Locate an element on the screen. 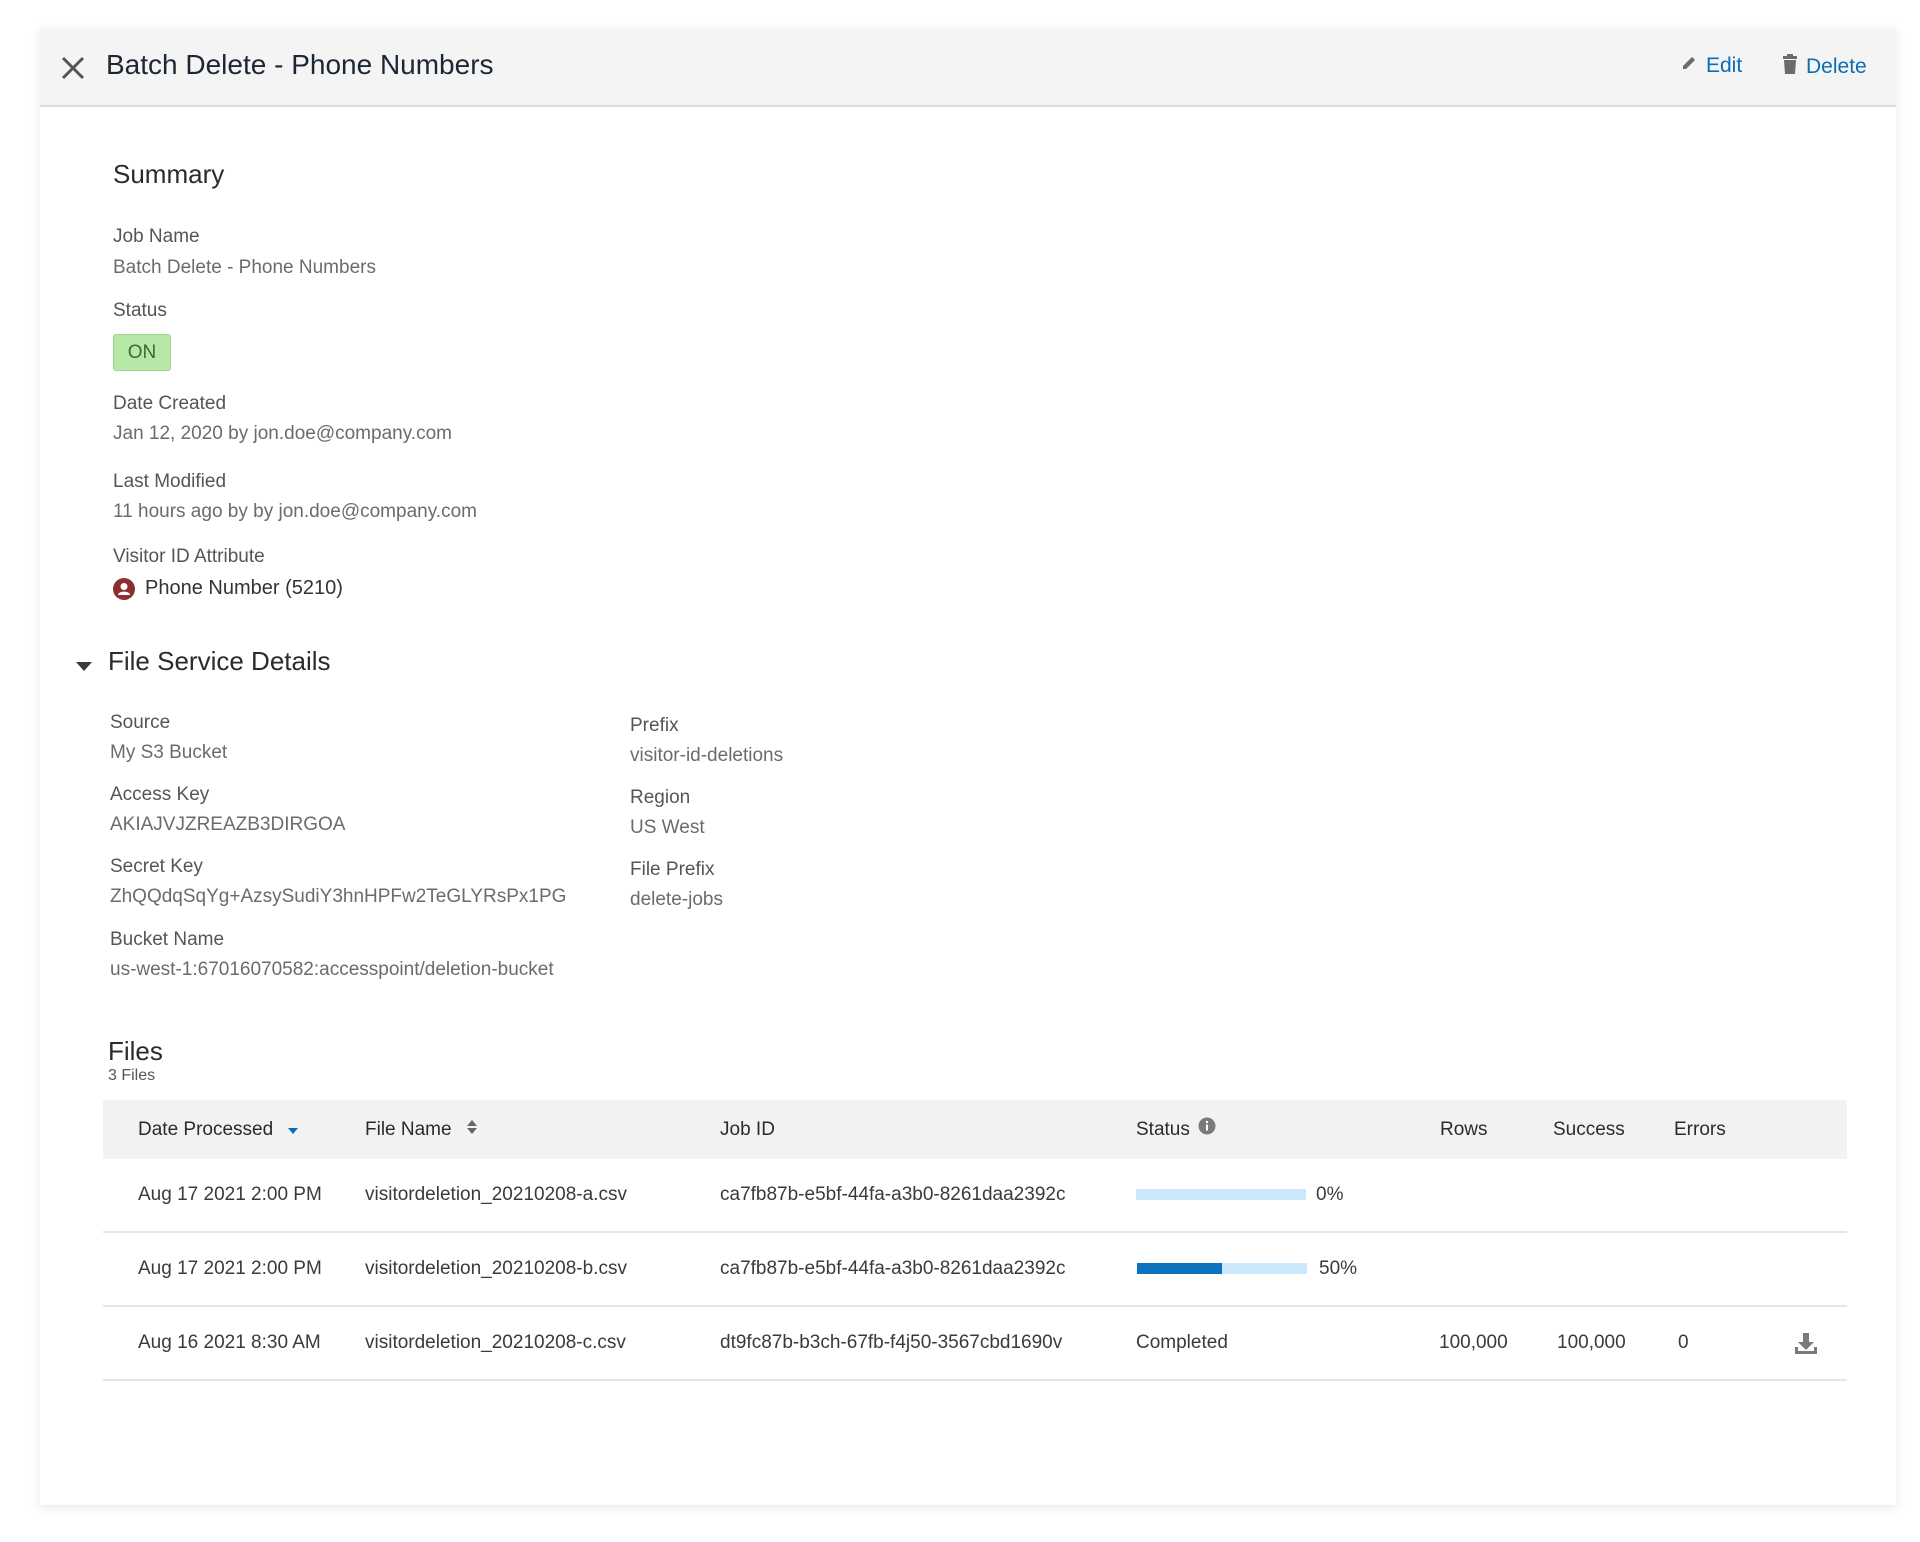  user-icon is located at coordinates (124, 588).